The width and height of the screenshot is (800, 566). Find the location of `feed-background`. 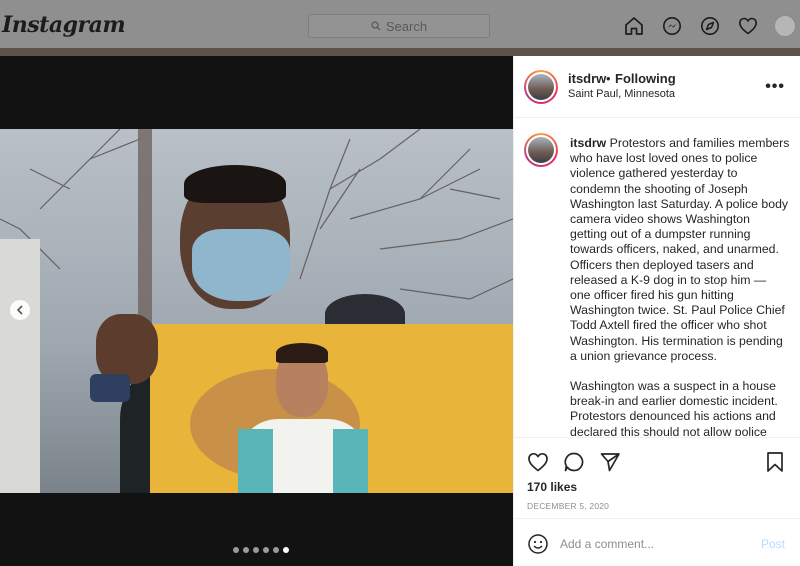

feed-background is located at coordinates (400, 52).